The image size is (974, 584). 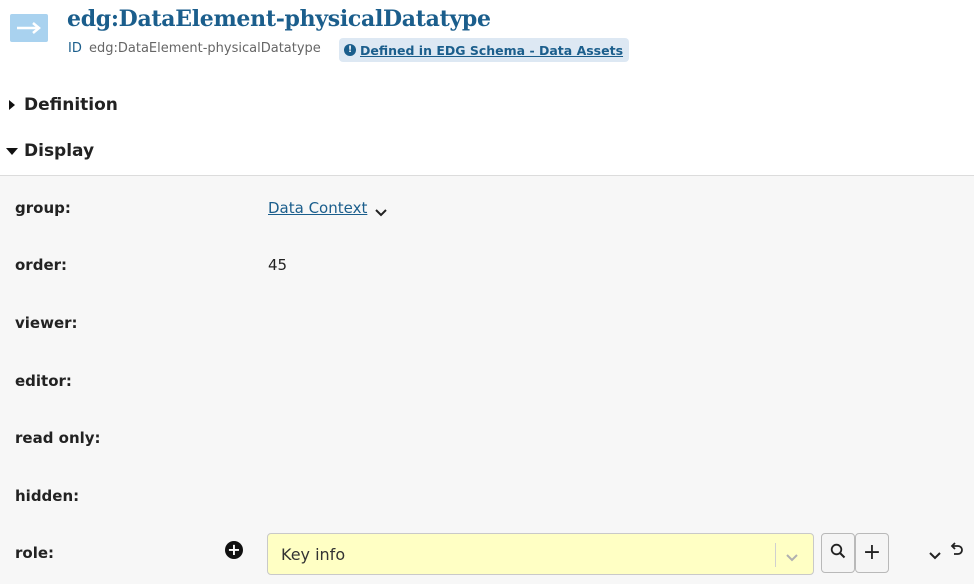 I want to click on defined-in-text: Defined in EDG Schema - Data Assets, so click(x=492, y=50).